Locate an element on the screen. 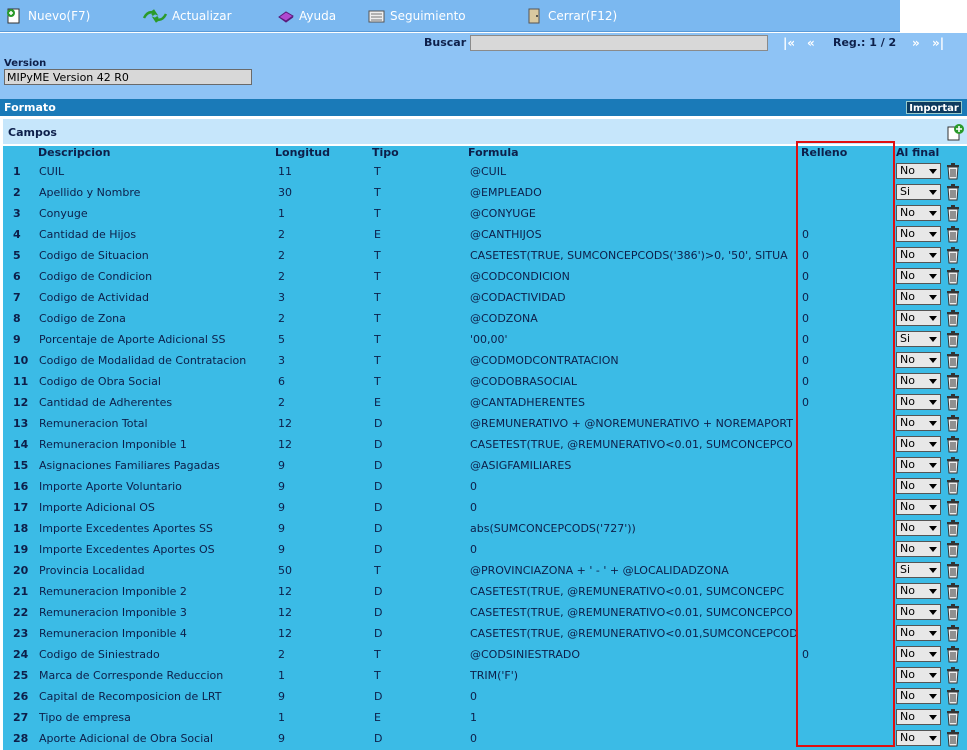 This screenshot has width=967, height=750. longitud-cell: 3 is located at coordinates (323, 297).